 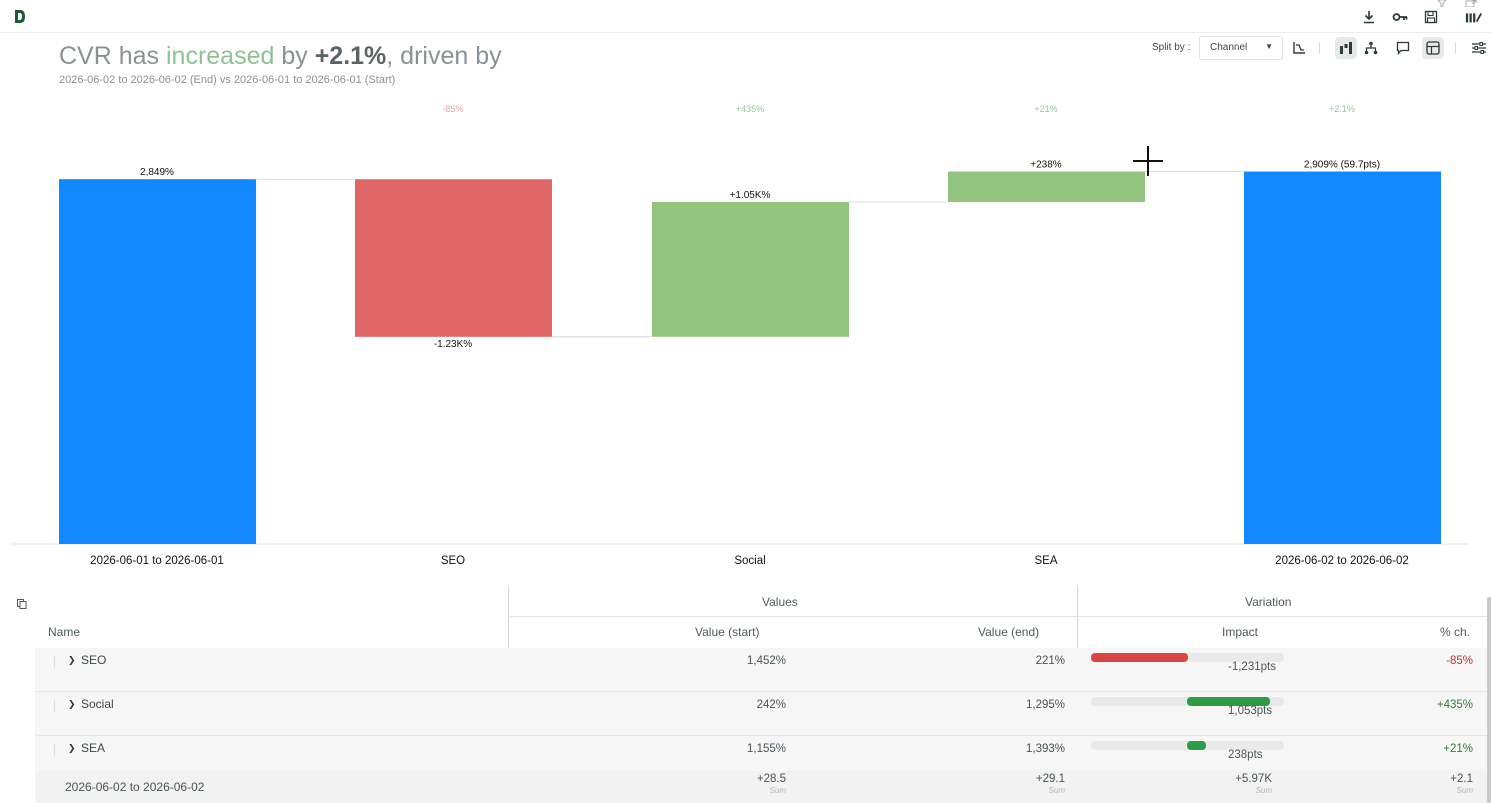 I want to click on chart-type-button, so click(x=1299, y=48).